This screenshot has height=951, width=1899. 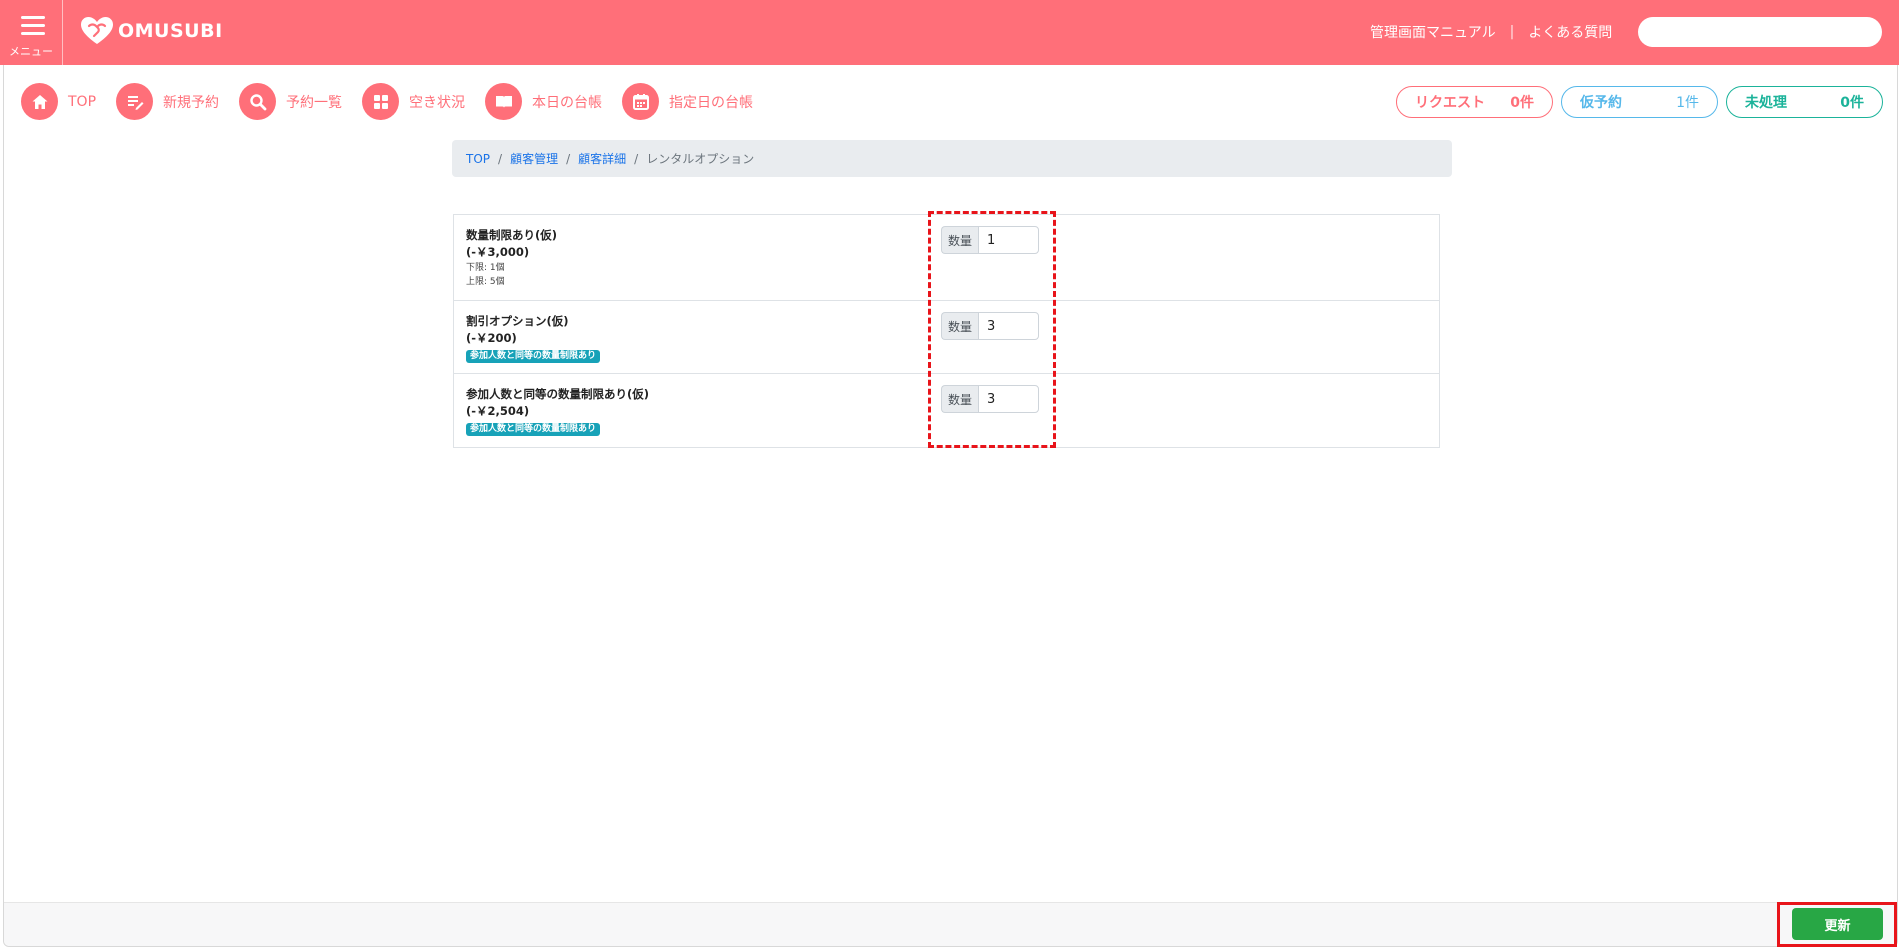 What do you see at coordinates (946, 258) in the screenshot?
I see `option-row: 数量制限あり(仮) (-￥3,000) 下限: 1個 上限: 5個 数量` at bounding box center [946, 258].